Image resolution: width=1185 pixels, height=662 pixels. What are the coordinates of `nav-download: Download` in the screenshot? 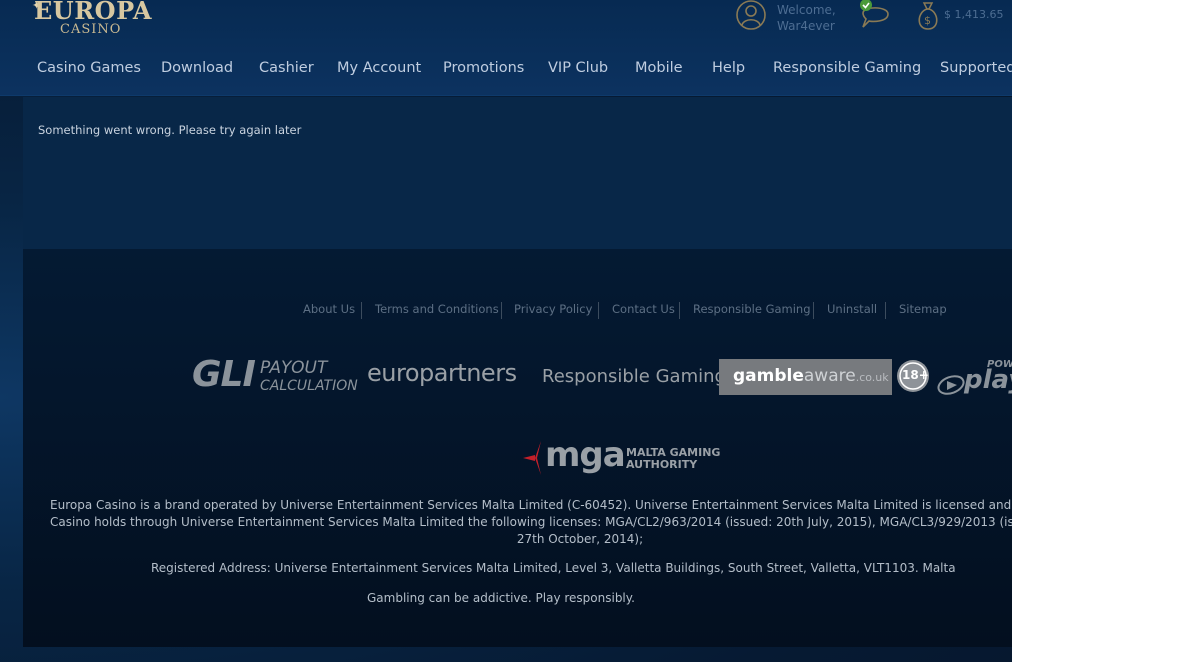 It's located at (197, 68).